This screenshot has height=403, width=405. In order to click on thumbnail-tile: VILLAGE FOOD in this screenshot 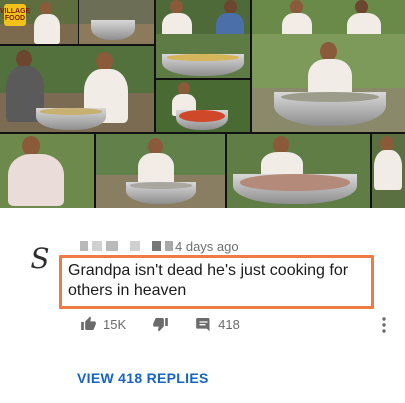, I will do `click(39, 22)`.